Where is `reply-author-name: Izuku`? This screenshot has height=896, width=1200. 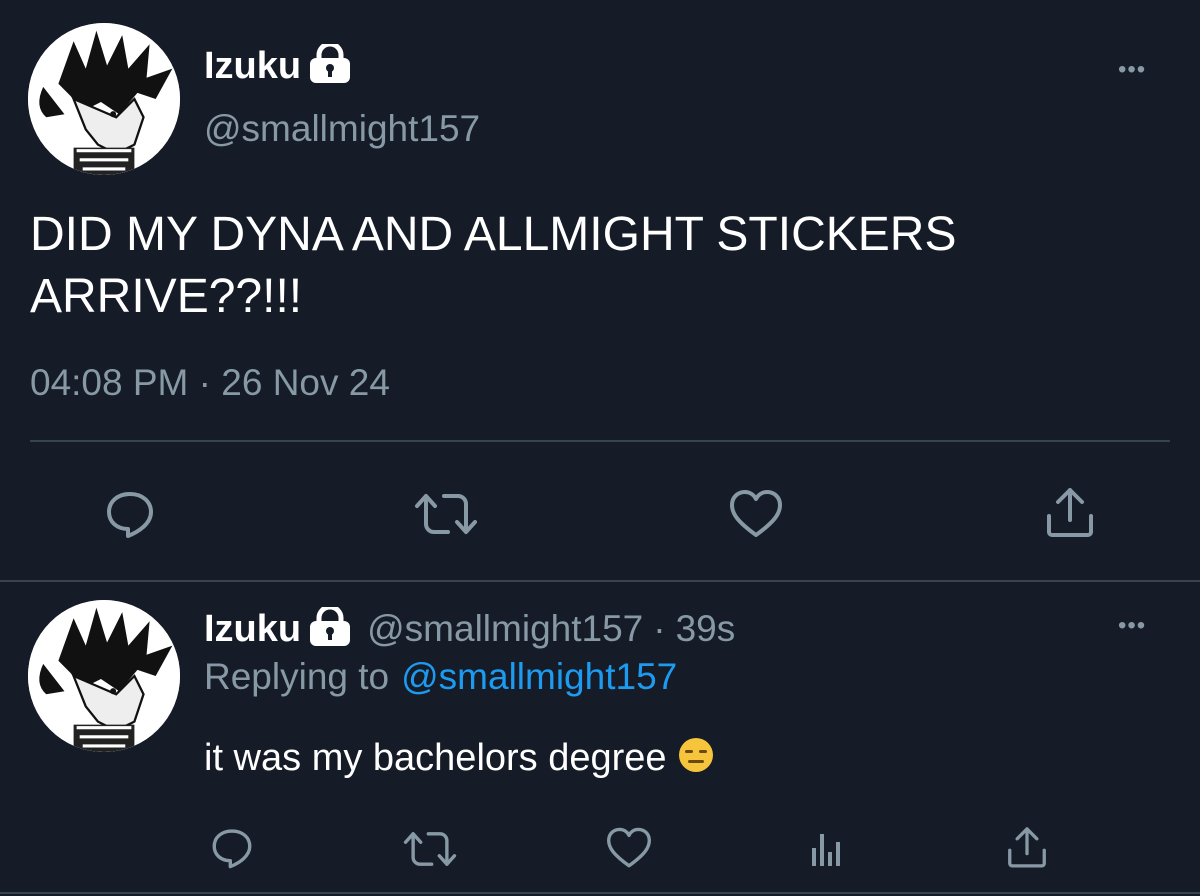 reply-author-name: Izuku is located at coordinates (252, 629).